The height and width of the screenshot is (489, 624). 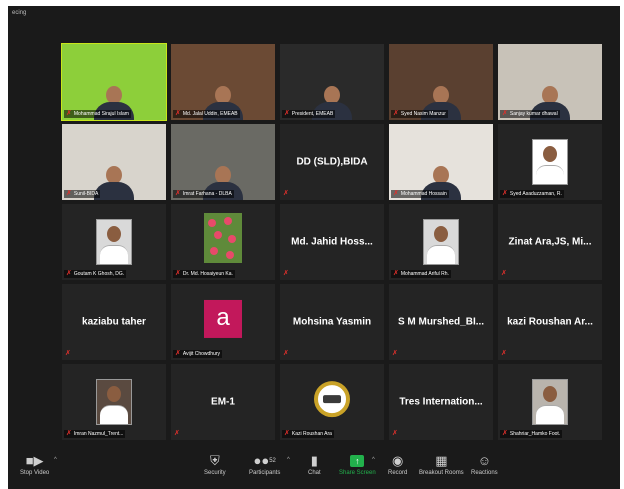 I want to click on participant-name: Dr. Md. Hosaiyeun Ka., so click(x=207, y=274).